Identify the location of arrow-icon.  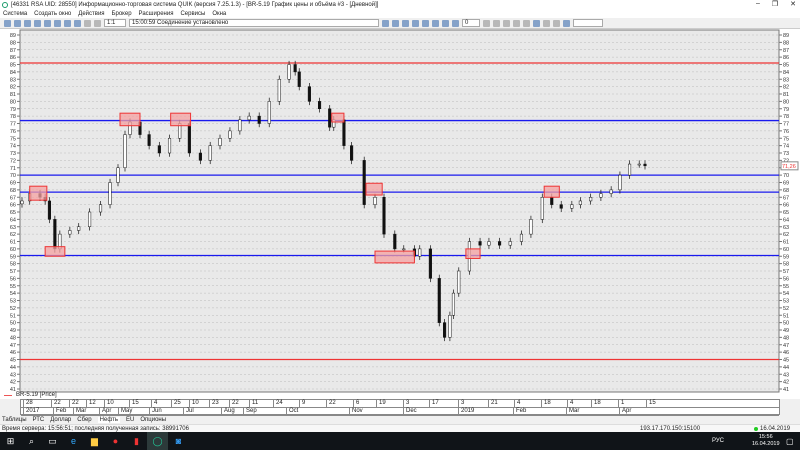
(7, 23).